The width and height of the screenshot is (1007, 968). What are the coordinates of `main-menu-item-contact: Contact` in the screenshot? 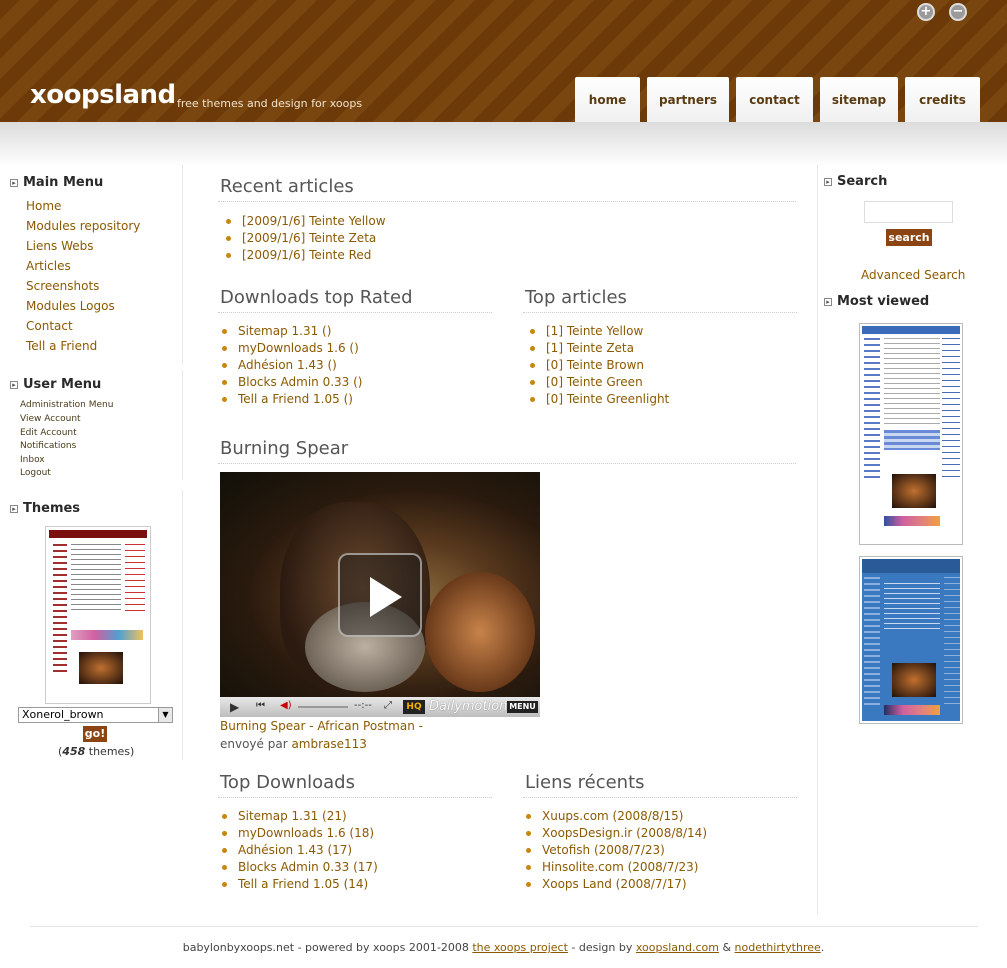 It's located at (49, 326).